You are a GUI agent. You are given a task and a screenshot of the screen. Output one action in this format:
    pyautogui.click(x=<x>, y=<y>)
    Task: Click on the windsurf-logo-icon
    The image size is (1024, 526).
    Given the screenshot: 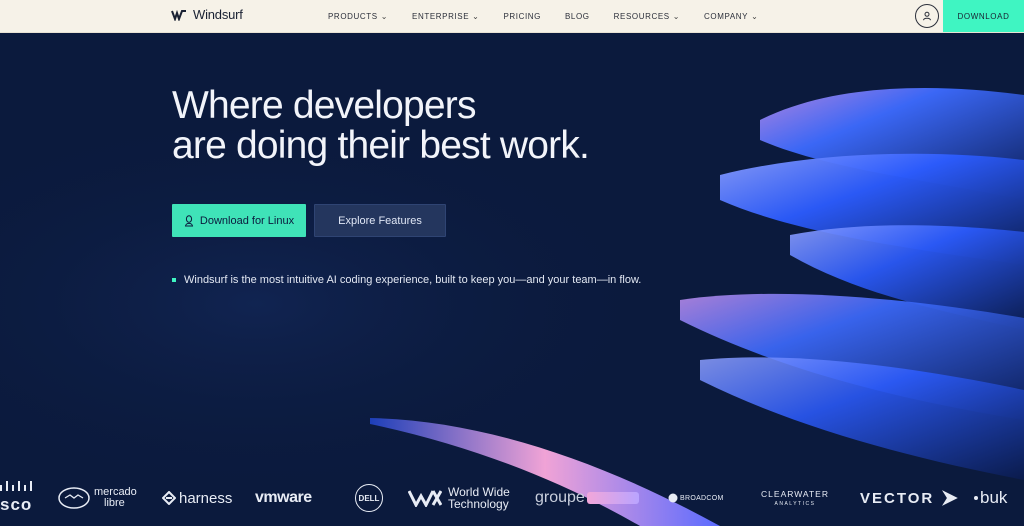 What is the action you would take?
    pyautogui.click(x=178, y=15)
    